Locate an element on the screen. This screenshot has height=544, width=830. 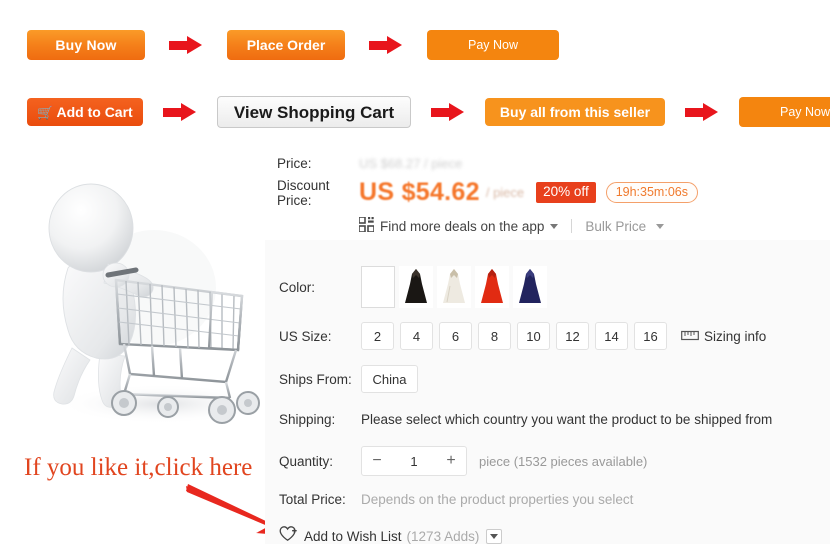
pay-now-button-flow-1: Pay Now is located at coordinates (493, 45).